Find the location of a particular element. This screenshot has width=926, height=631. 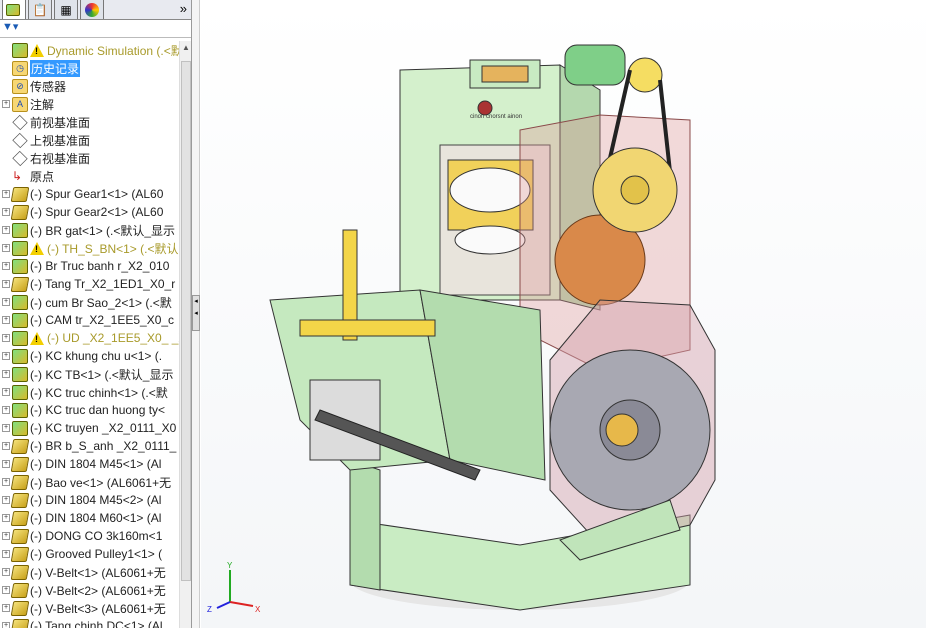

tree-item: + A 注解 is located at coordinates (90, 104).